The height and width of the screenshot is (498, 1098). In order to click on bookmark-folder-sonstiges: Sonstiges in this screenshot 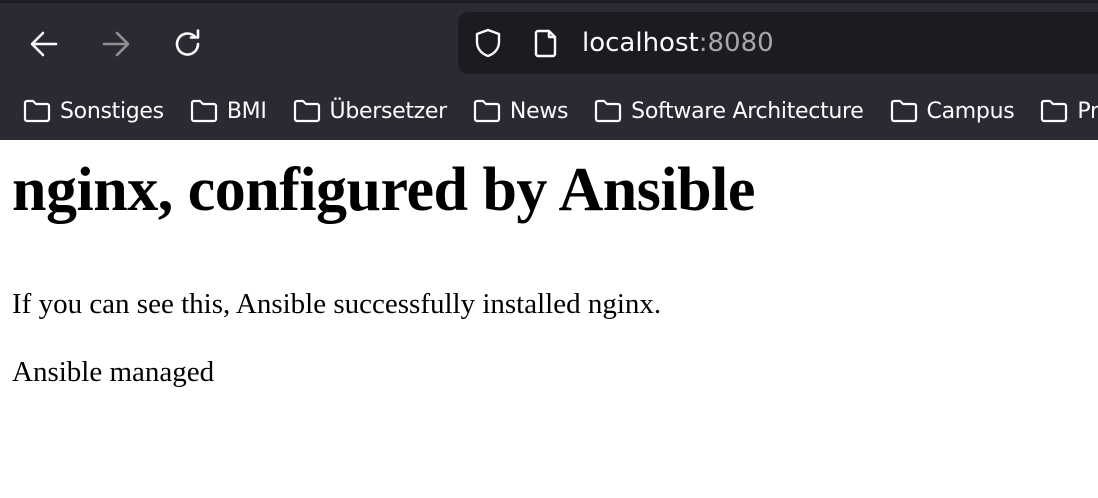, I will do `click(93, 111)`.